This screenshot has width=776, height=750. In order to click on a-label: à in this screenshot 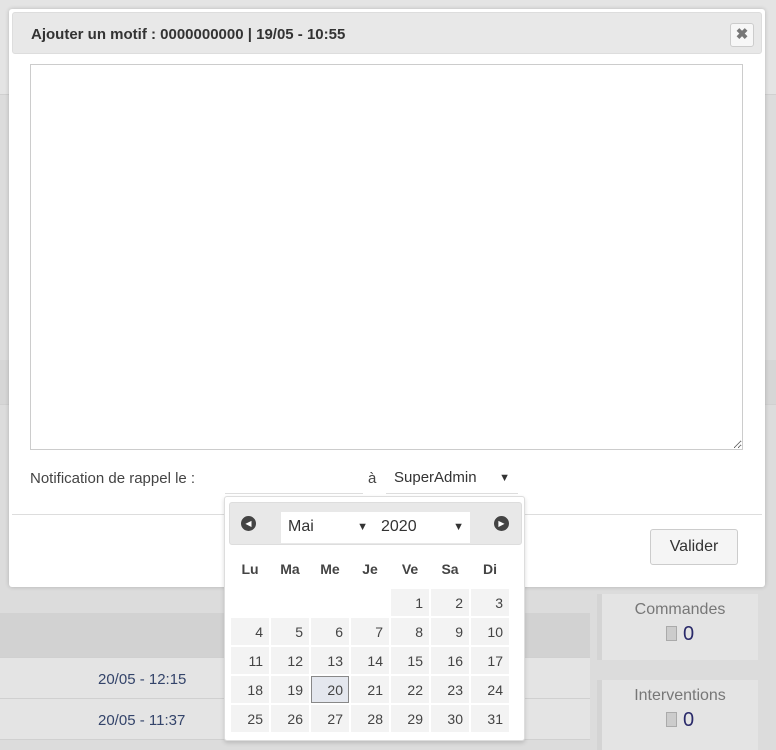, I will do `click(372, 478)`.